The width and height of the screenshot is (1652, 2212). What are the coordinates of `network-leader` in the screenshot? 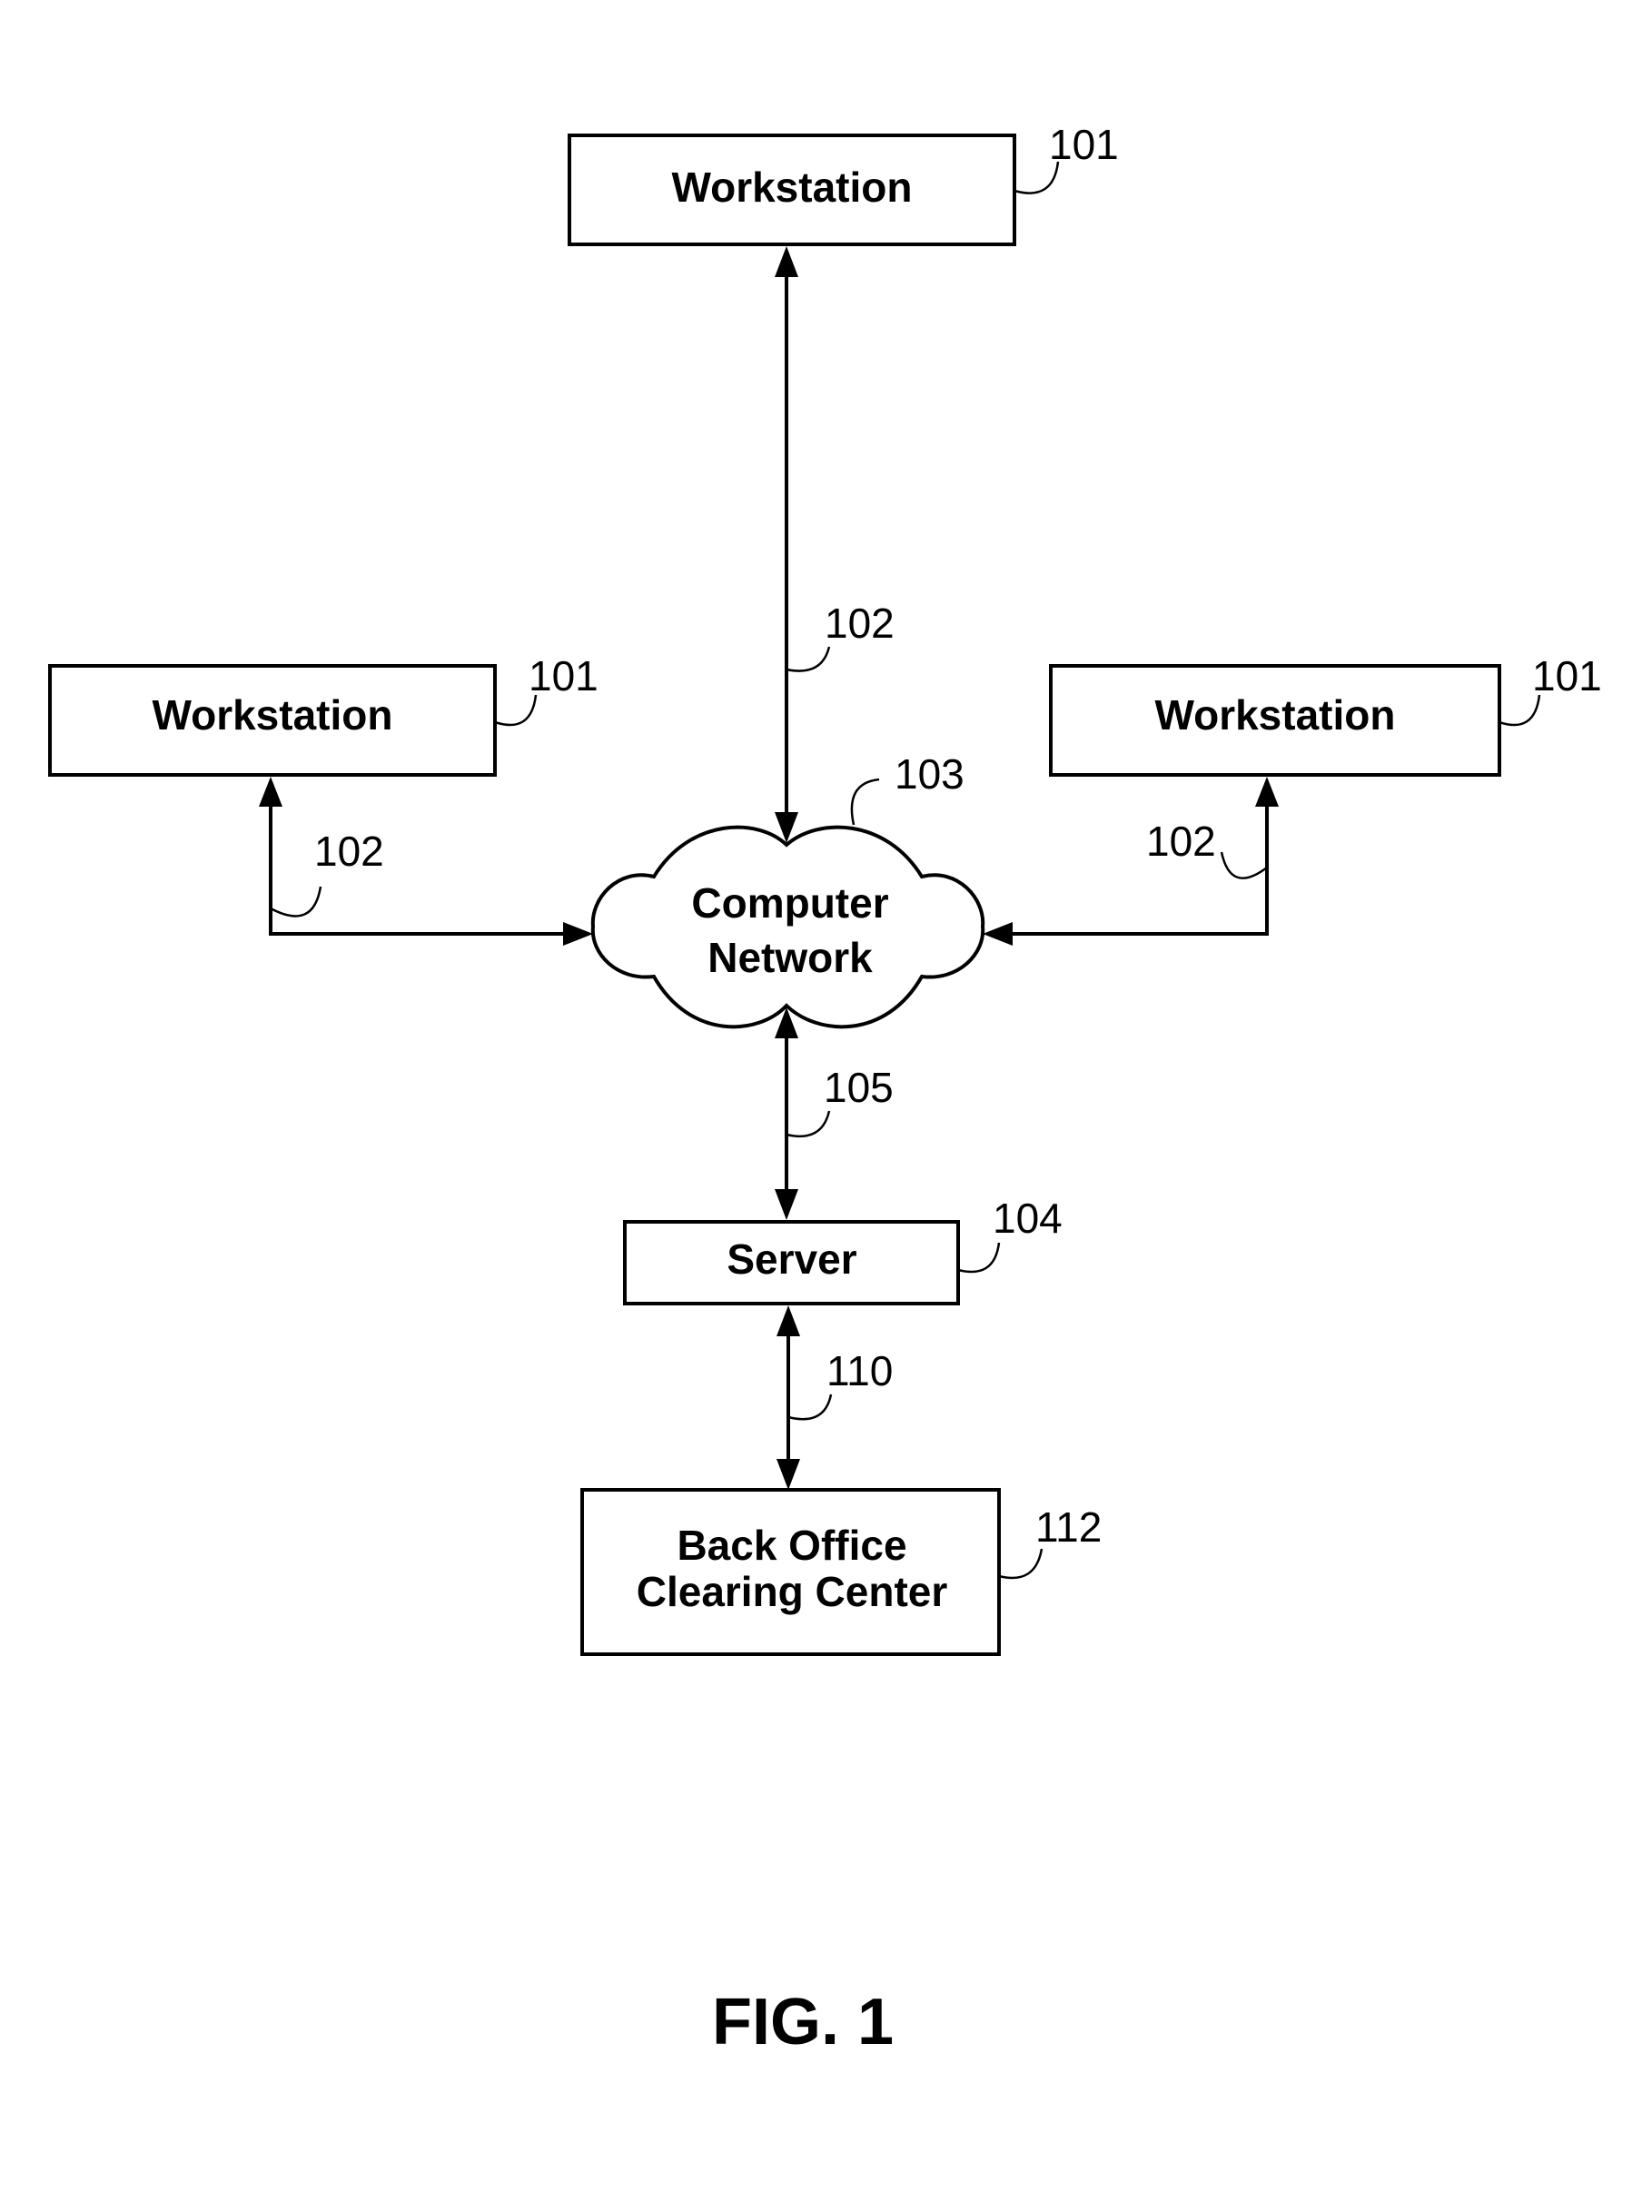 It's located at (865, 802).